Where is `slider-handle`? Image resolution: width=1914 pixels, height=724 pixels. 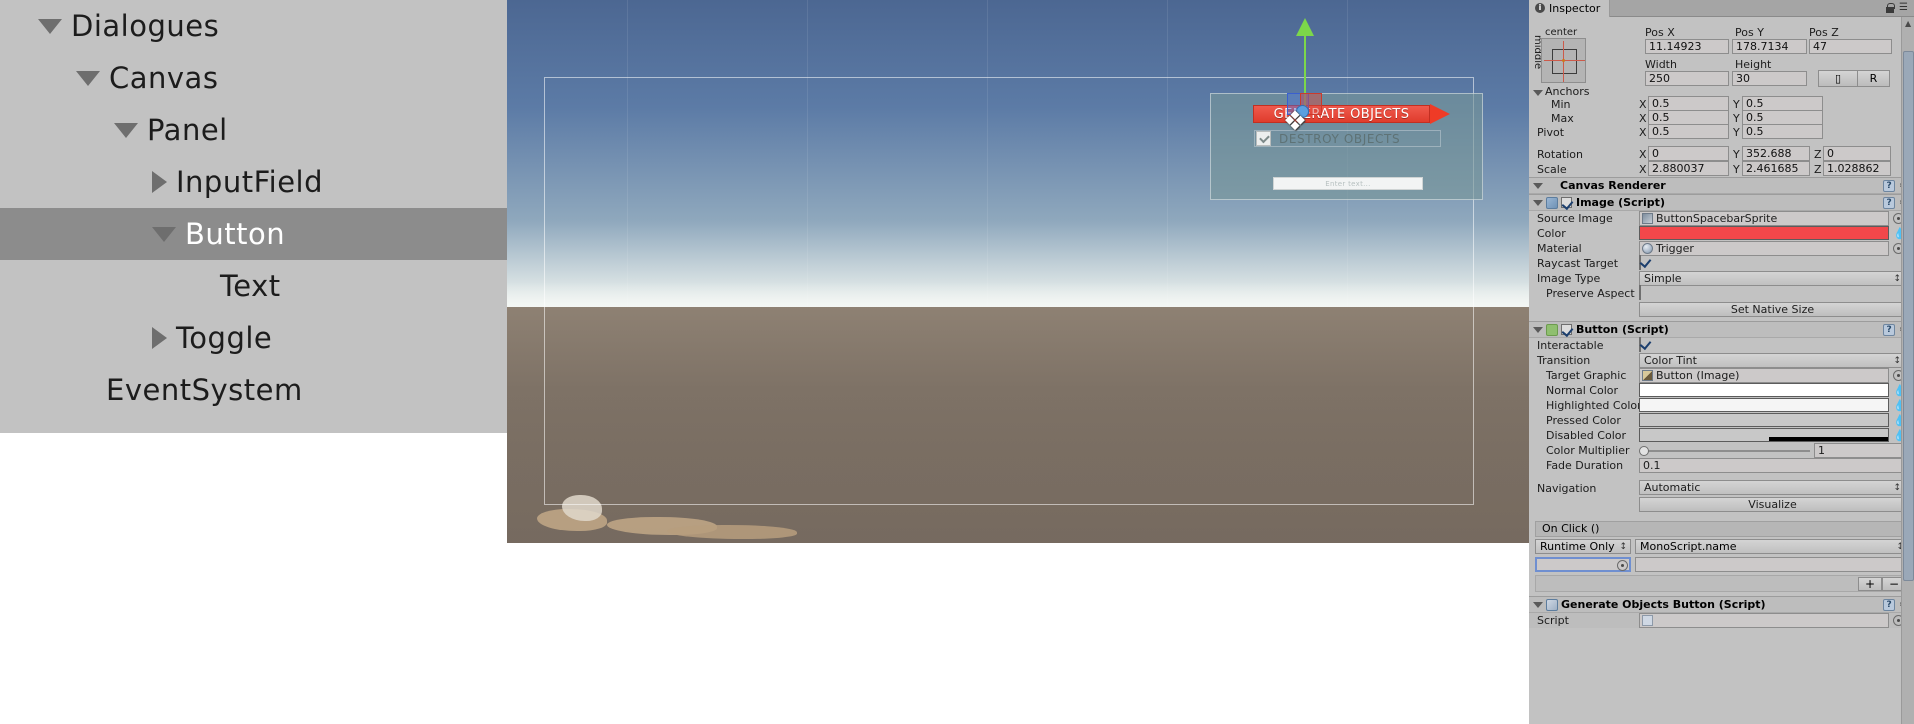 slider-handle is located at coordinates (1644, 451).